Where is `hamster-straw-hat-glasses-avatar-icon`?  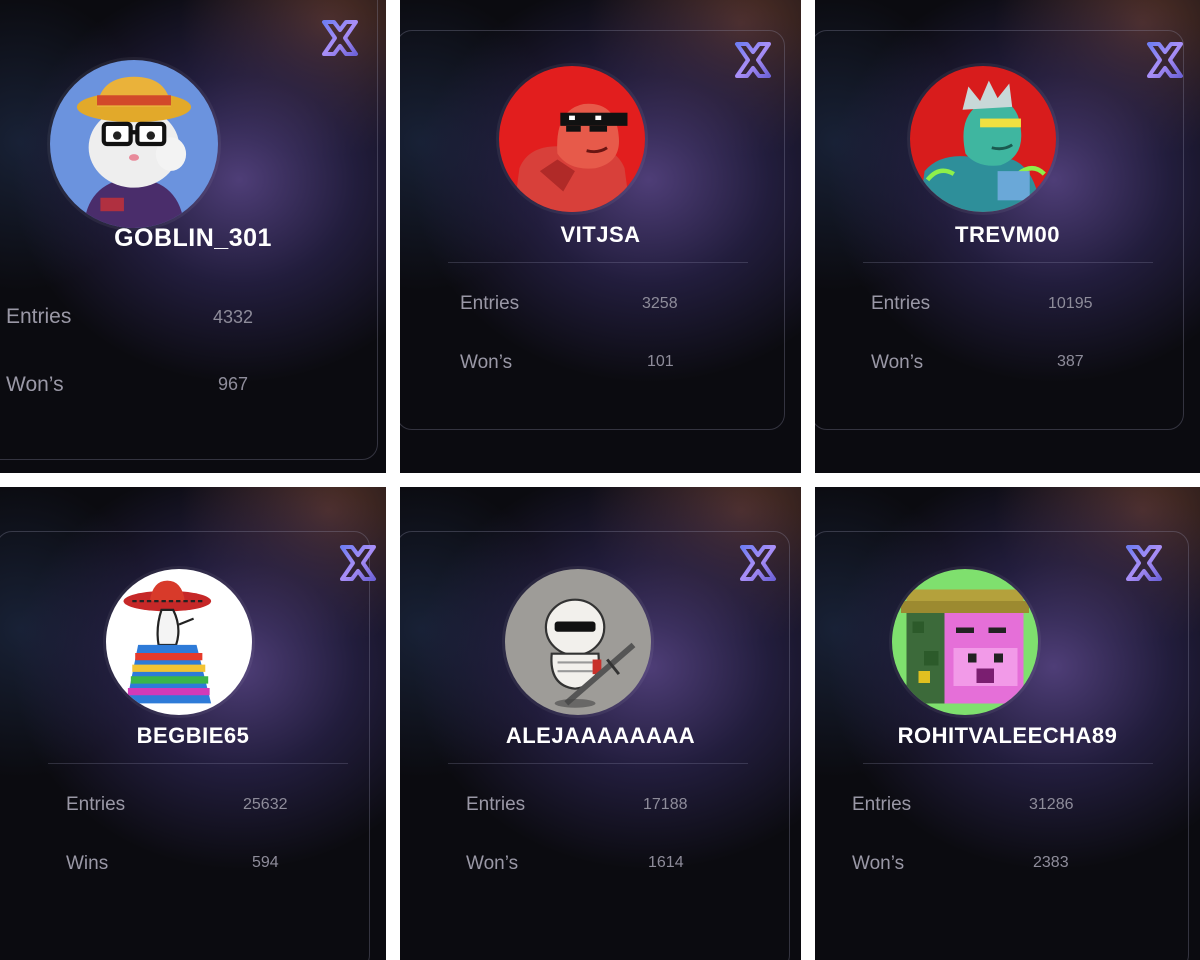
hamster-straw-hat-glasses-avatar-icon is located at coordinates (134, 144).